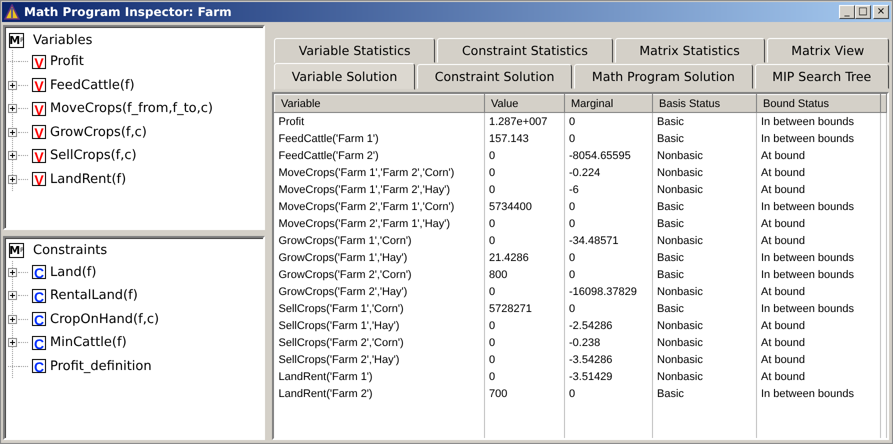 This screenshot has height=444, width=893. What do you see at coordinates (704, 103) in the screenshot?
I see `column-header: Basis Status` at bounding box center [704, 103].